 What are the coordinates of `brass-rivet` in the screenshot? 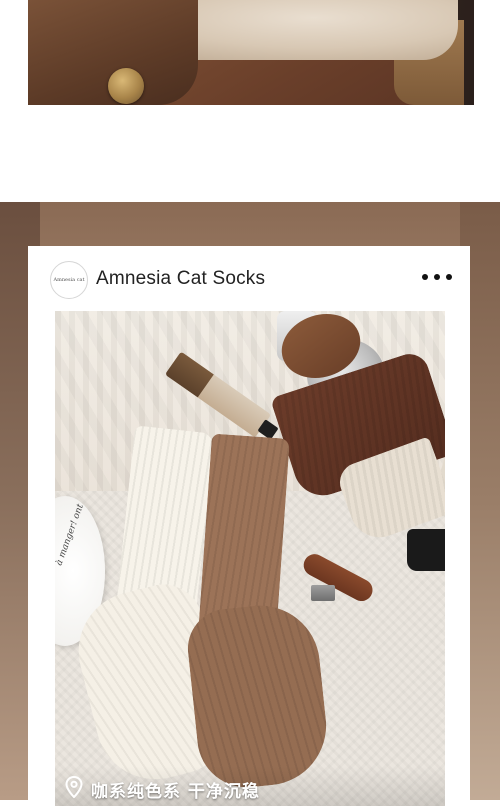 It's located at (126, 86).